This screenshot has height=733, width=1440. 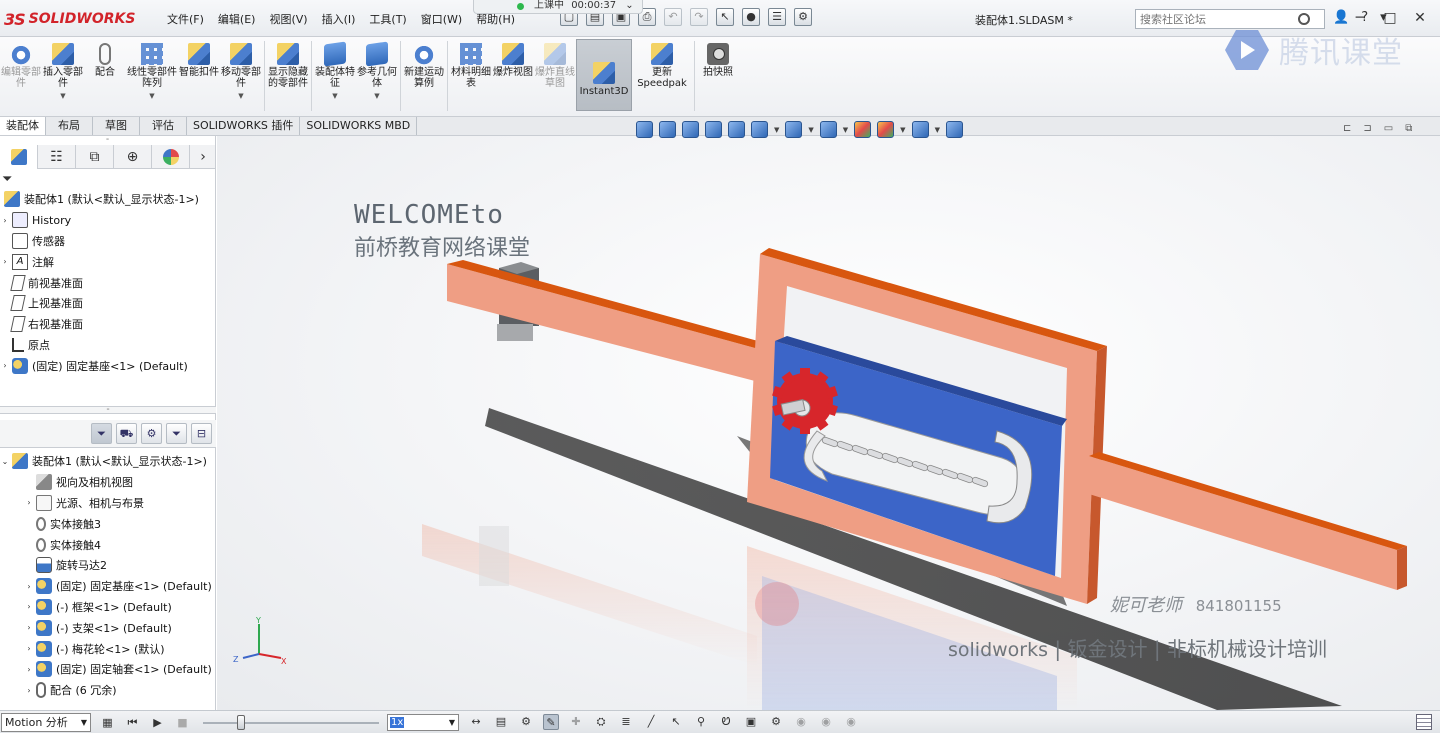 What do you see at coordinates (288, 65) in the screenshot?
I see `show-hidden-components-button: 显示隐藏的零部件` at bounding box center [288, 65].